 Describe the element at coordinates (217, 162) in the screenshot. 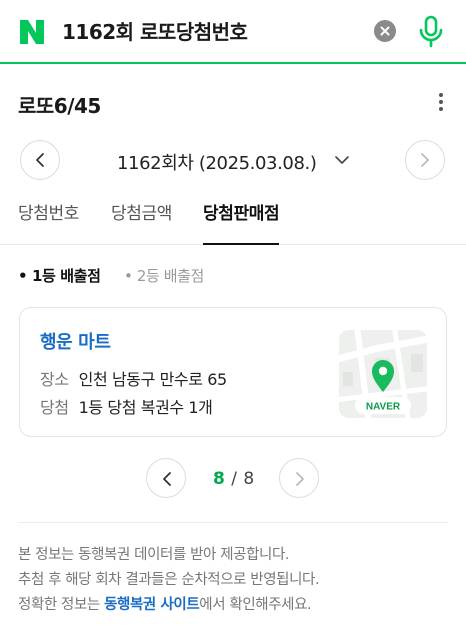

I see `round-selector: 1162회차 (2025.03.08.)` at that location.